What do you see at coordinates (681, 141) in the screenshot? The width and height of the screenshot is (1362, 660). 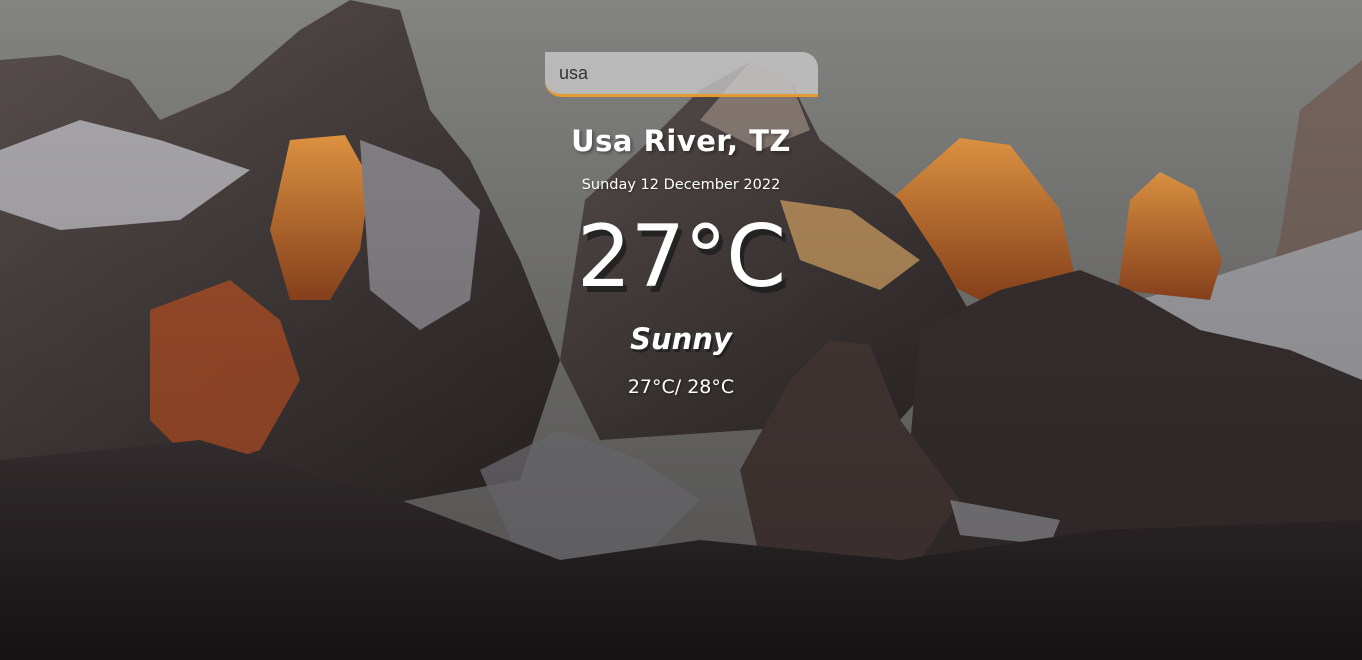 I see `location-title: Usa River, TZ` at bounding box center [681, 141].